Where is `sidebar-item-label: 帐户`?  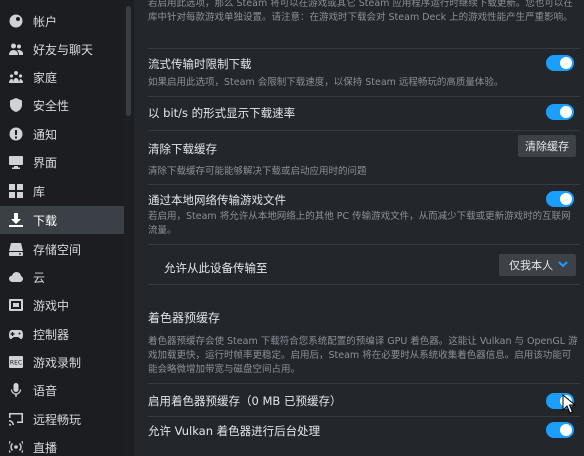
sidebar-item-label: 帐户 is located at coordinates (45, 21).